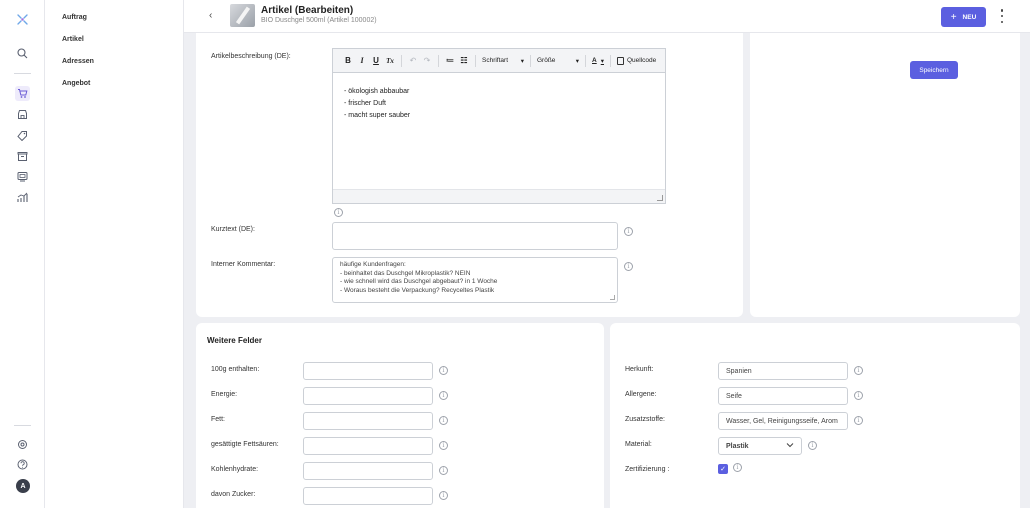 The width and height of the screenshot is (1030, 508). I want to click on package-icon, so click(22, 156).